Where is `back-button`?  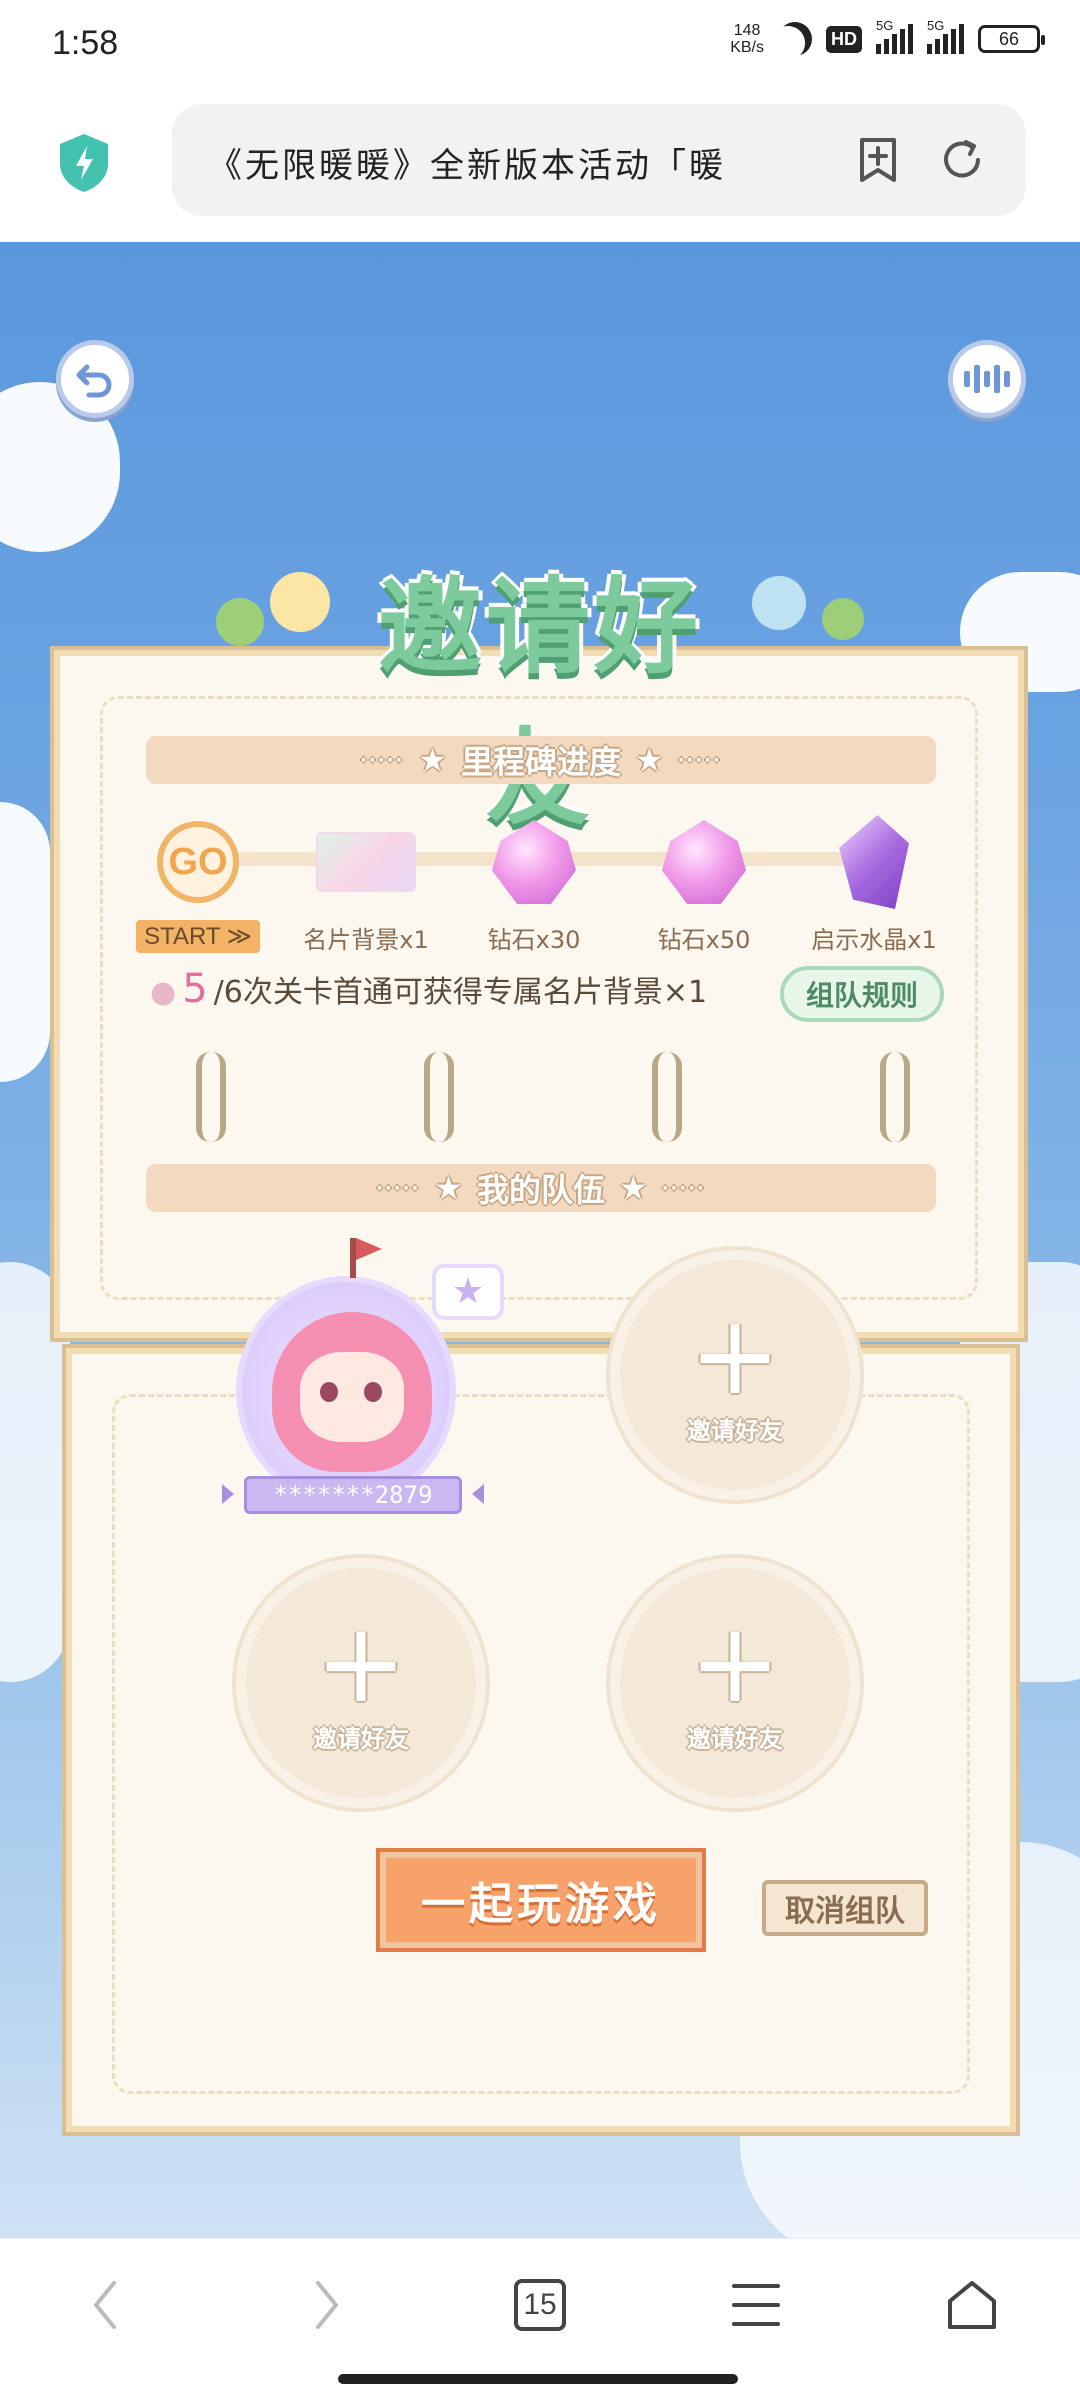 back-button is located at coordinates (95, 379).